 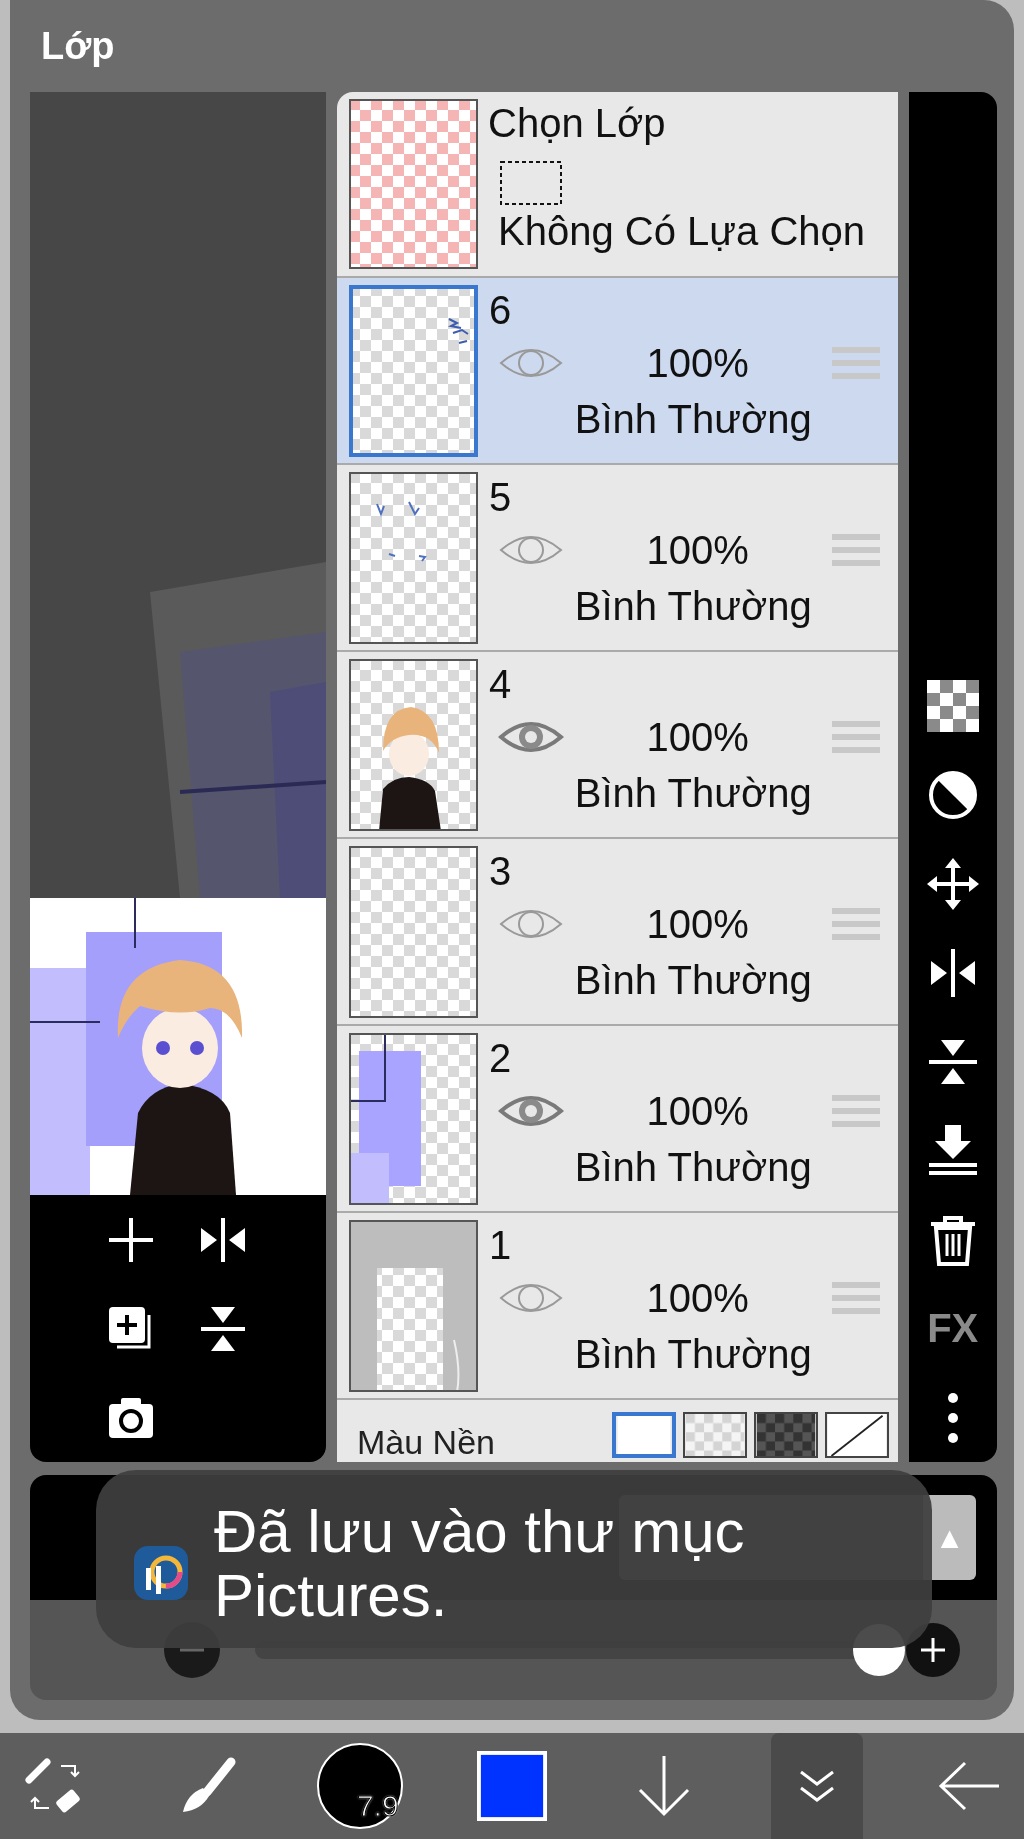 I want to click on layer-row: 6 100% Bình Thường, so click(x=617, y=371).